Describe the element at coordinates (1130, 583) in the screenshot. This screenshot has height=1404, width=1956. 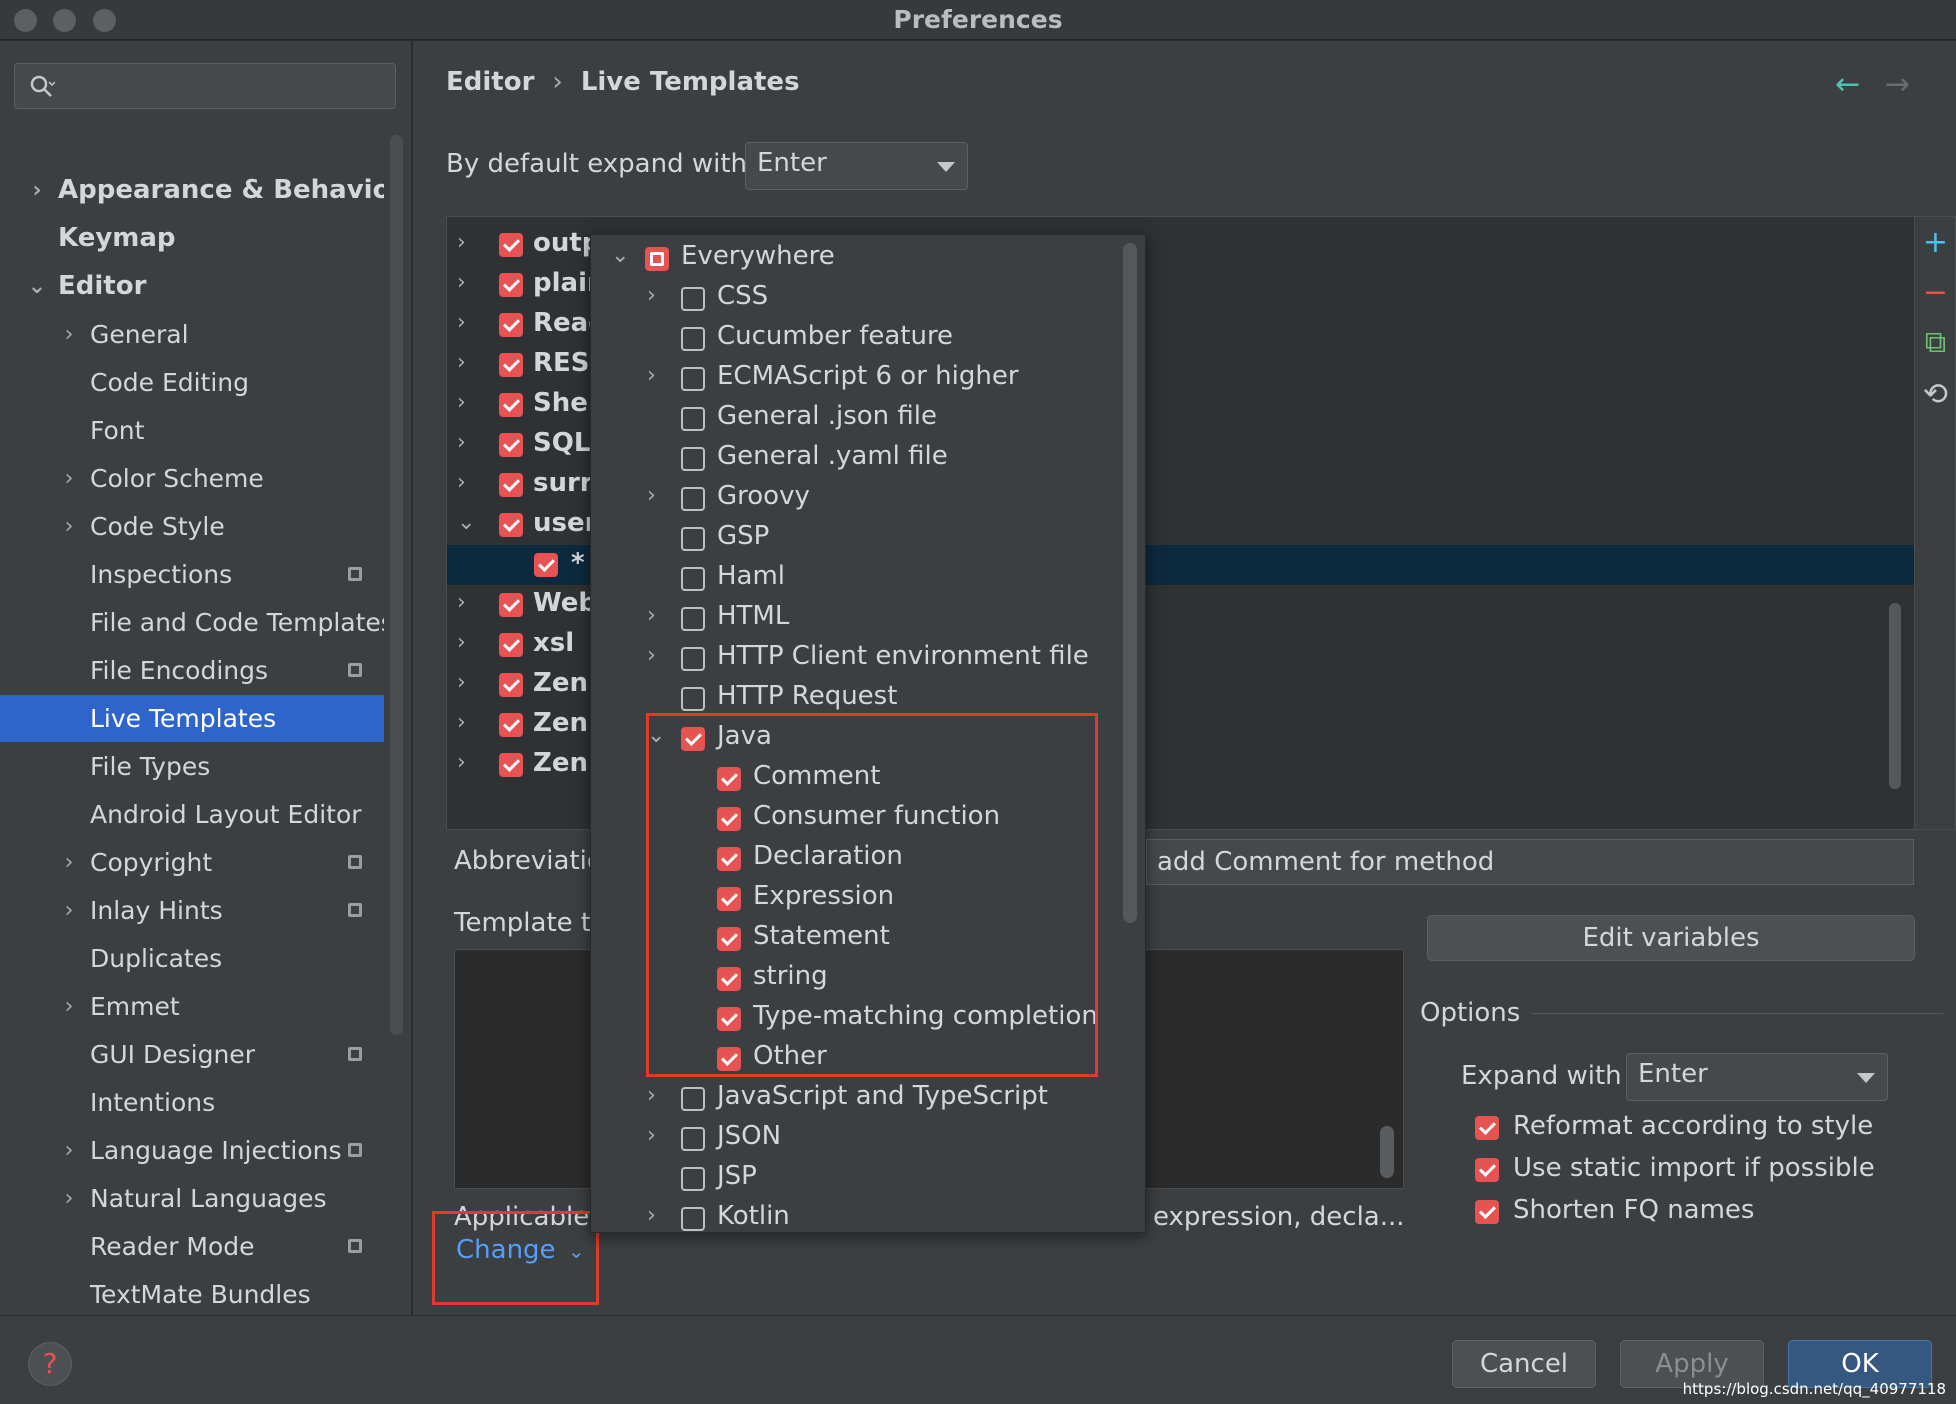
I see `context-popup-scrollbar` at that location.